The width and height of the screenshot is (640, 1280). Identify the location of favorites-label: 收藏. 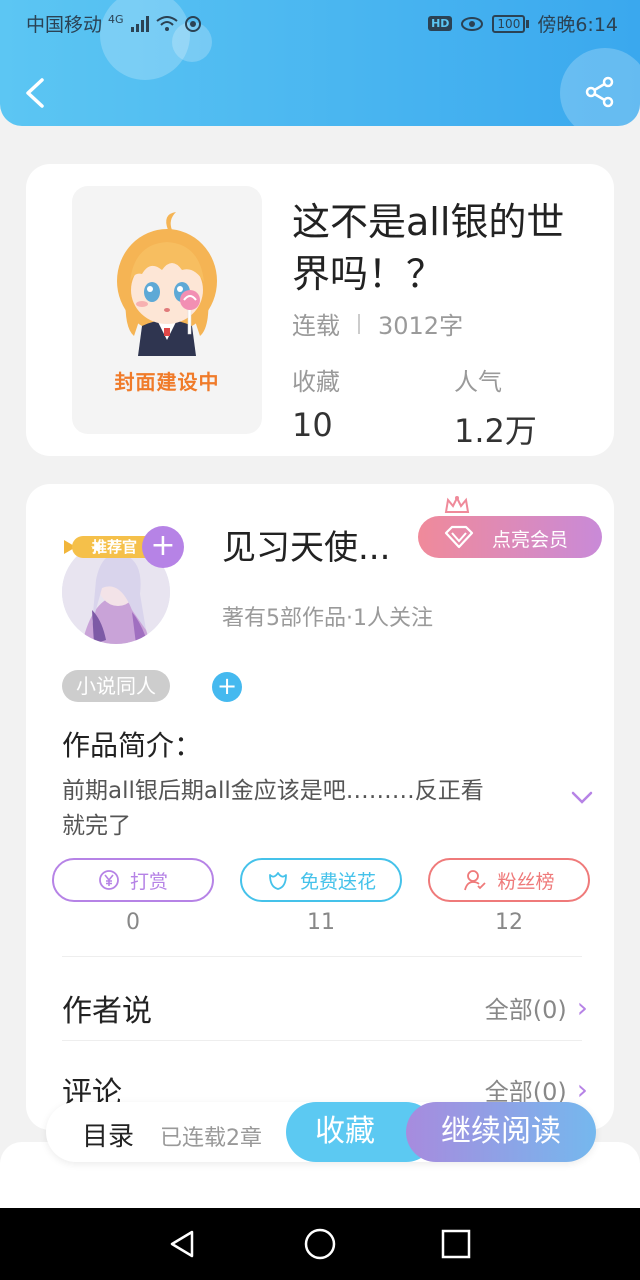
(316, 382).